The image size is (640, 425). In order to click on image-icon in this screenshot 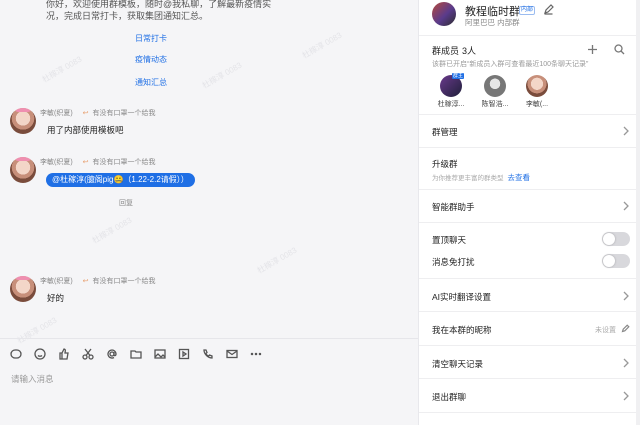, I will do `click(160, 354)`.